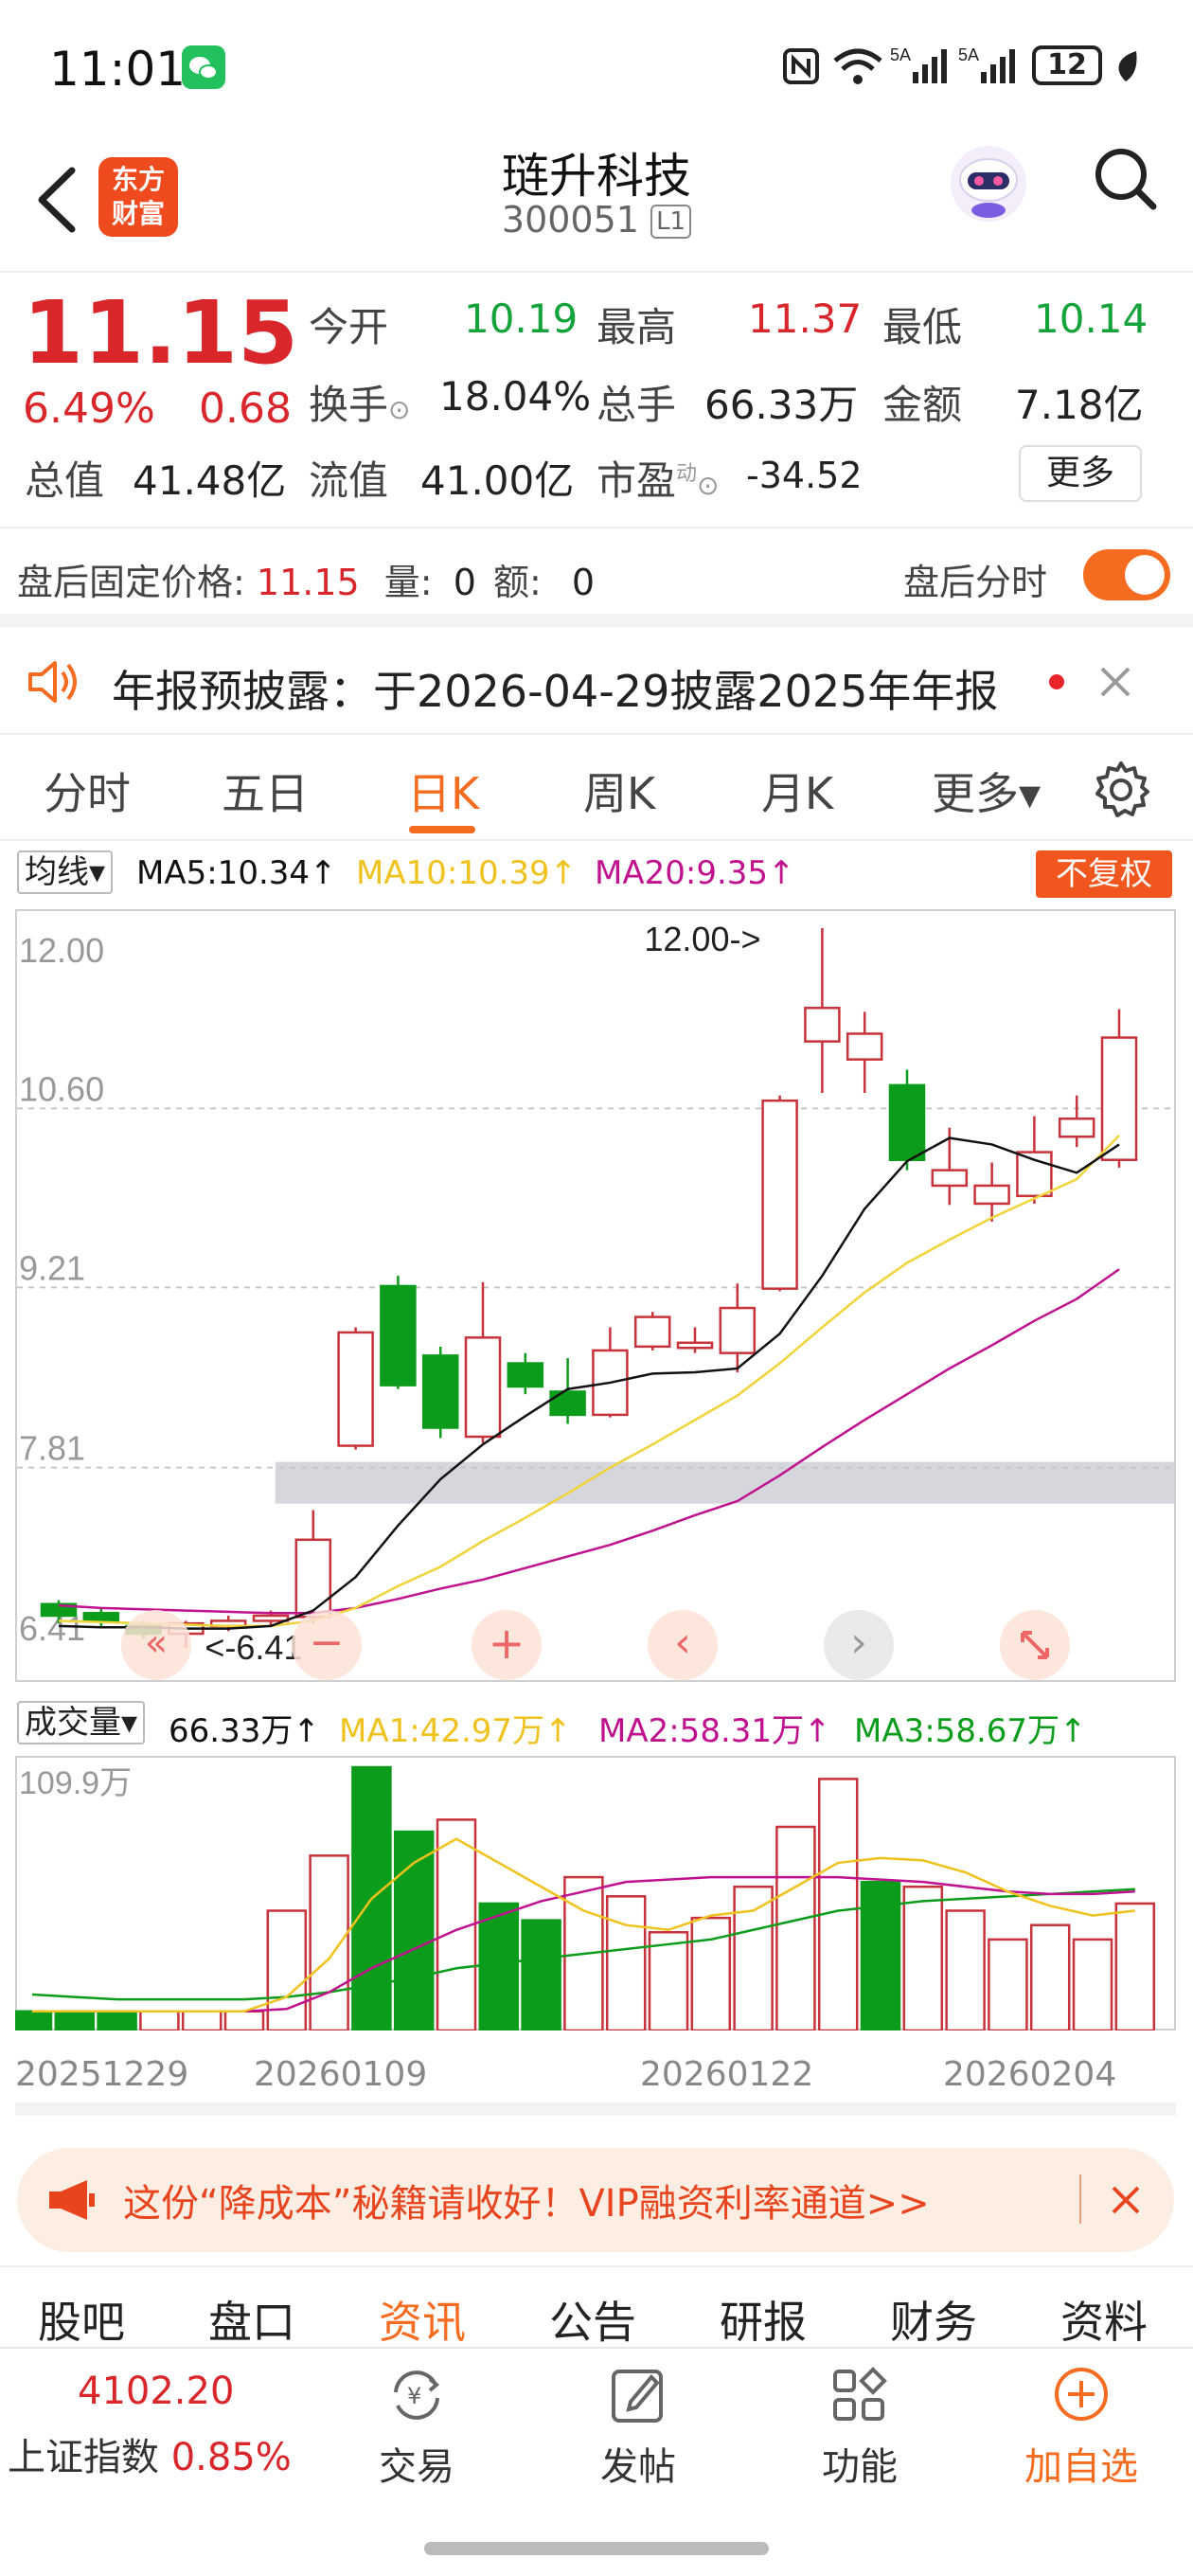  Describe the element at coordinates (118, 69) in the screenshot. I see `status-time: 11:01` at that location.